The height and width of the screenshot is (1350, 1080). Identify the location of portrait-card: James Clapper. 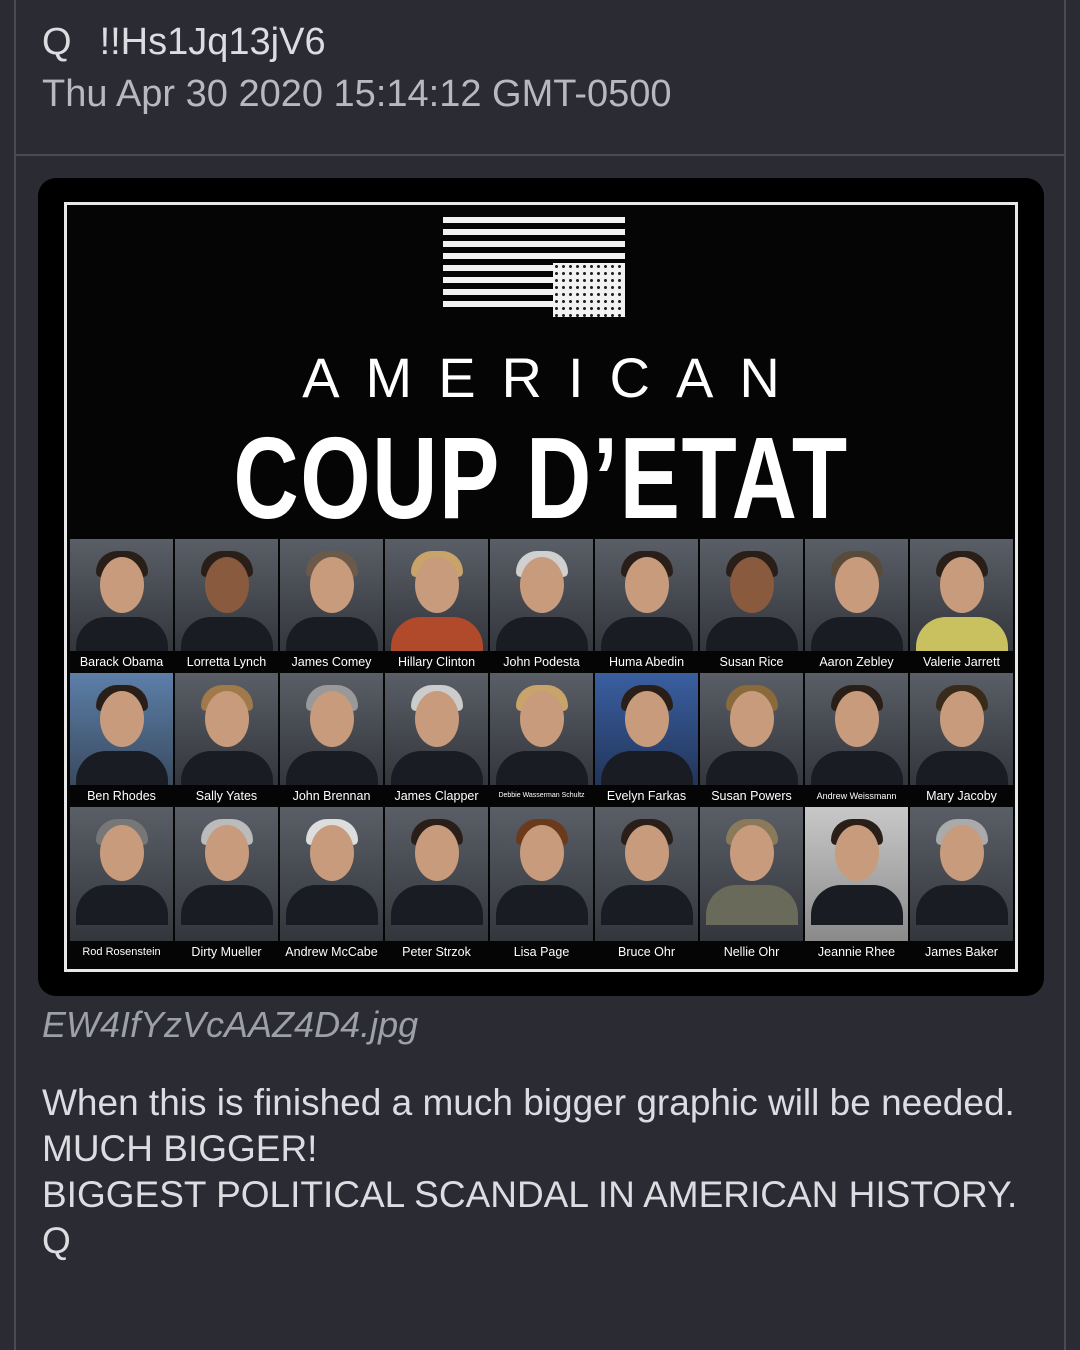
(436, 740).